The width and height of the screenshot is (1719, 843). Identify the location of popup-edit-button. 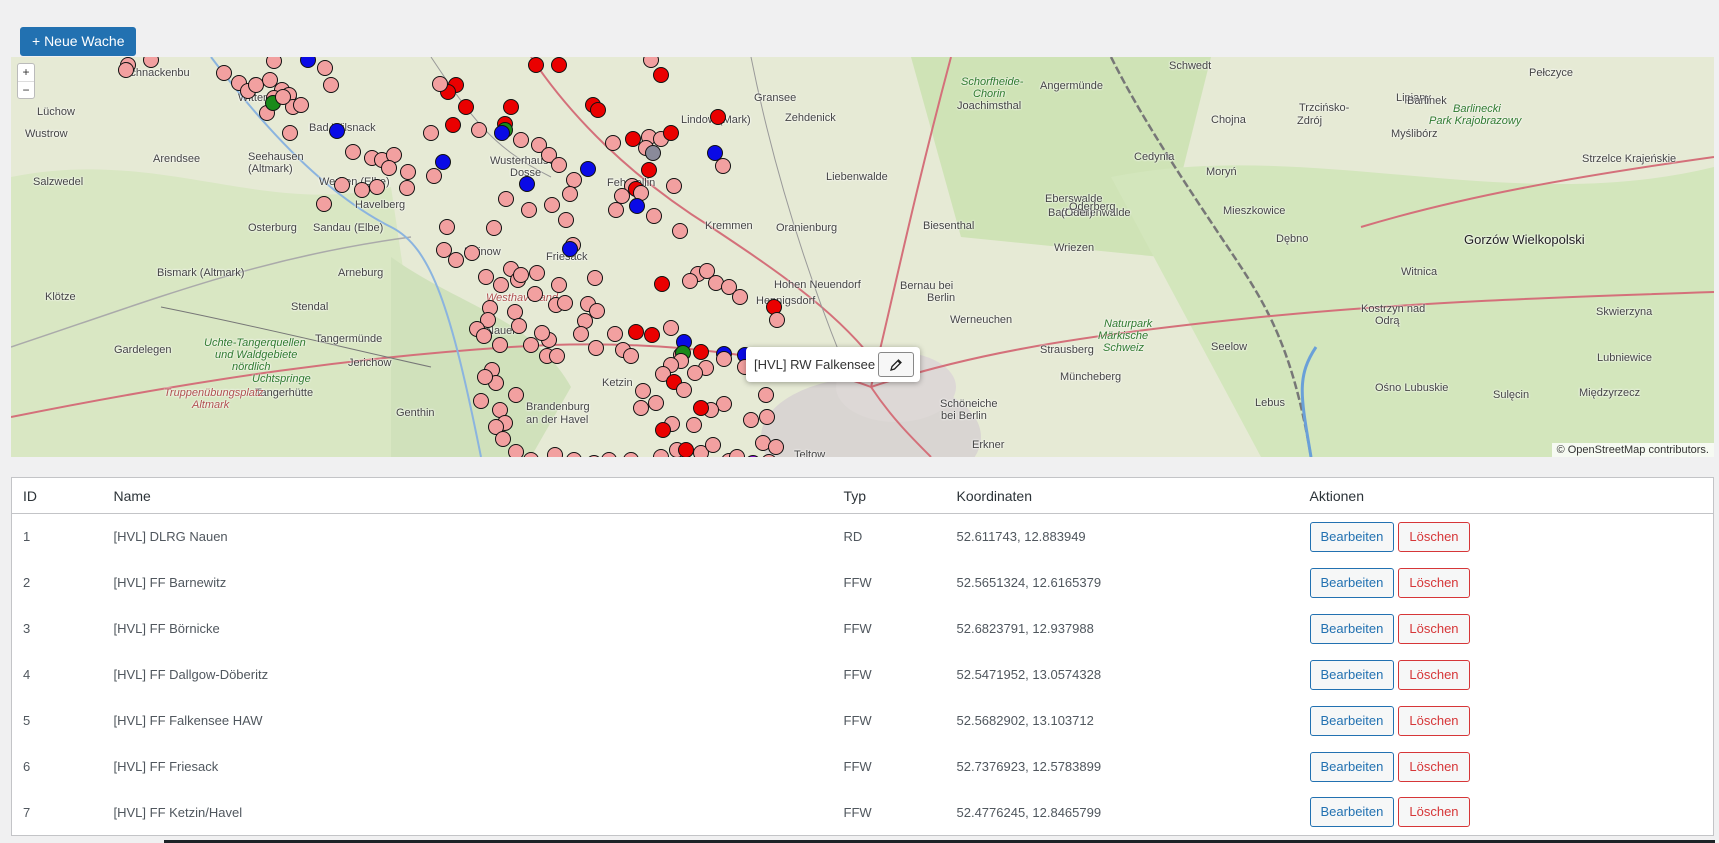
(896, 364).